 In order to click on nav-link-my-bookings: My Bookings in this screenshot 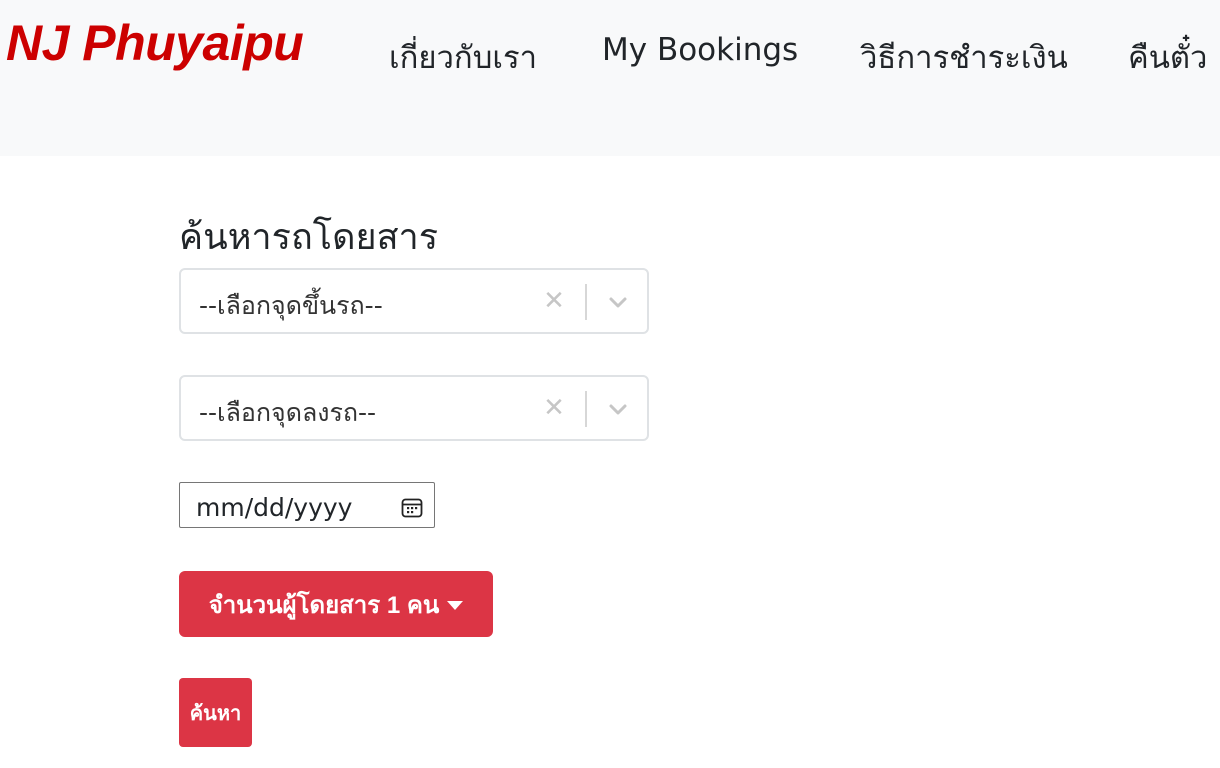, I will do `click(700, 50)`.